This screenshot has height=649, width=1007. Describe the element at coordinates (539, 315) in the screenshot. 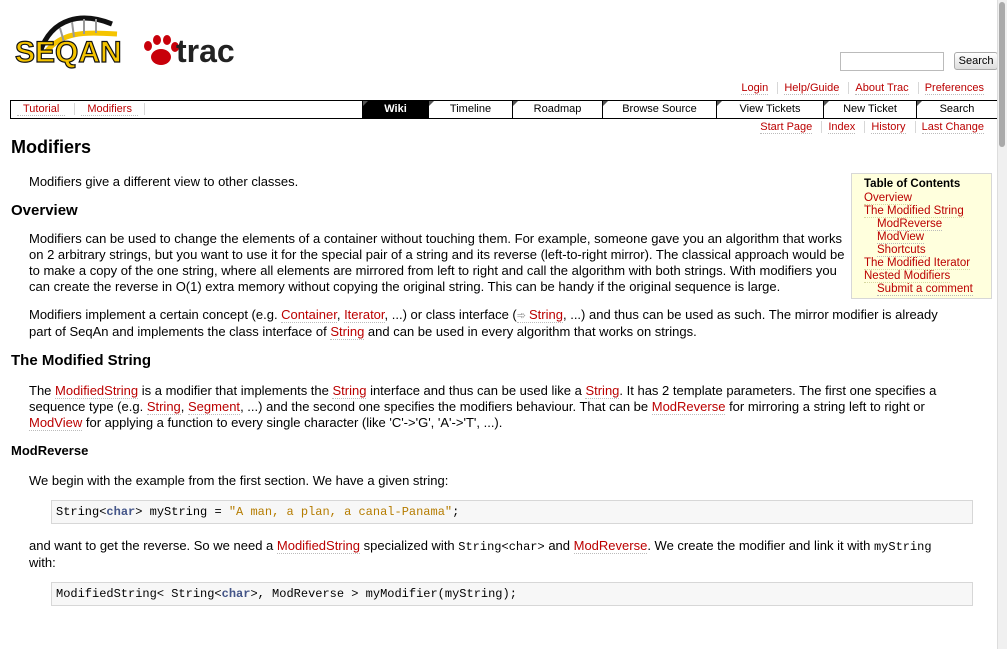

I see `string-external-link: String` at that location.